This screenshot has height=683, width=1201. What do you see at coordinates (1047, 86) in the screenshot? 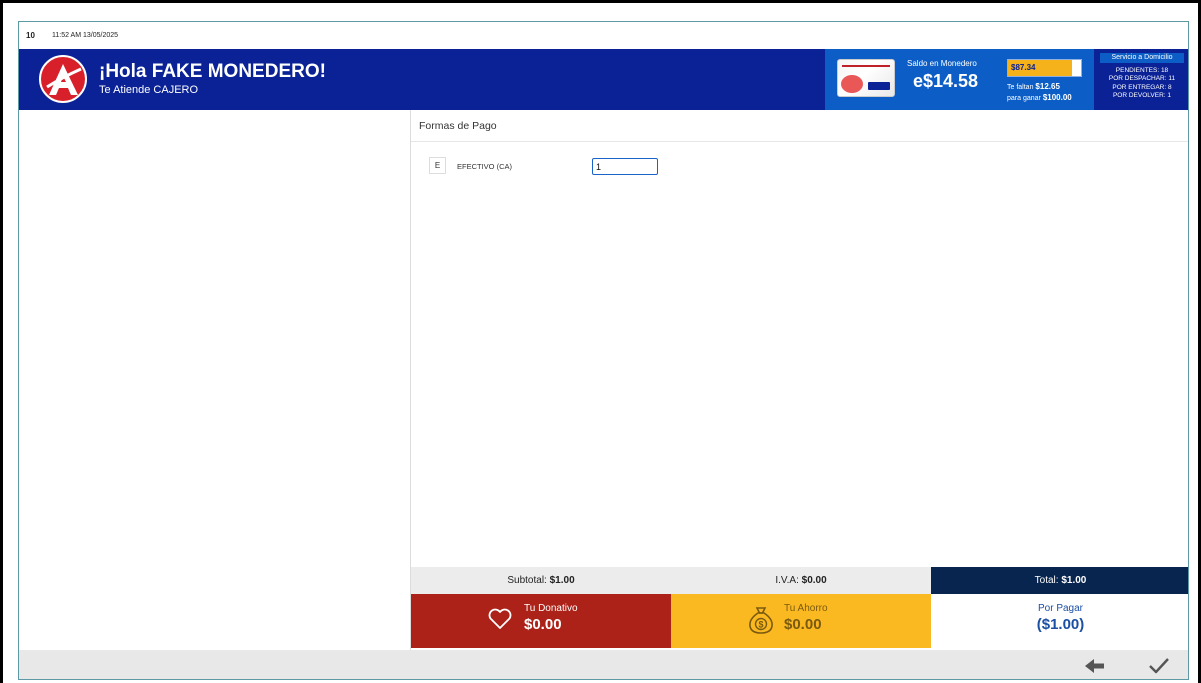
I see `missing-amount: $12.65` at bounding box center [1047, 86].